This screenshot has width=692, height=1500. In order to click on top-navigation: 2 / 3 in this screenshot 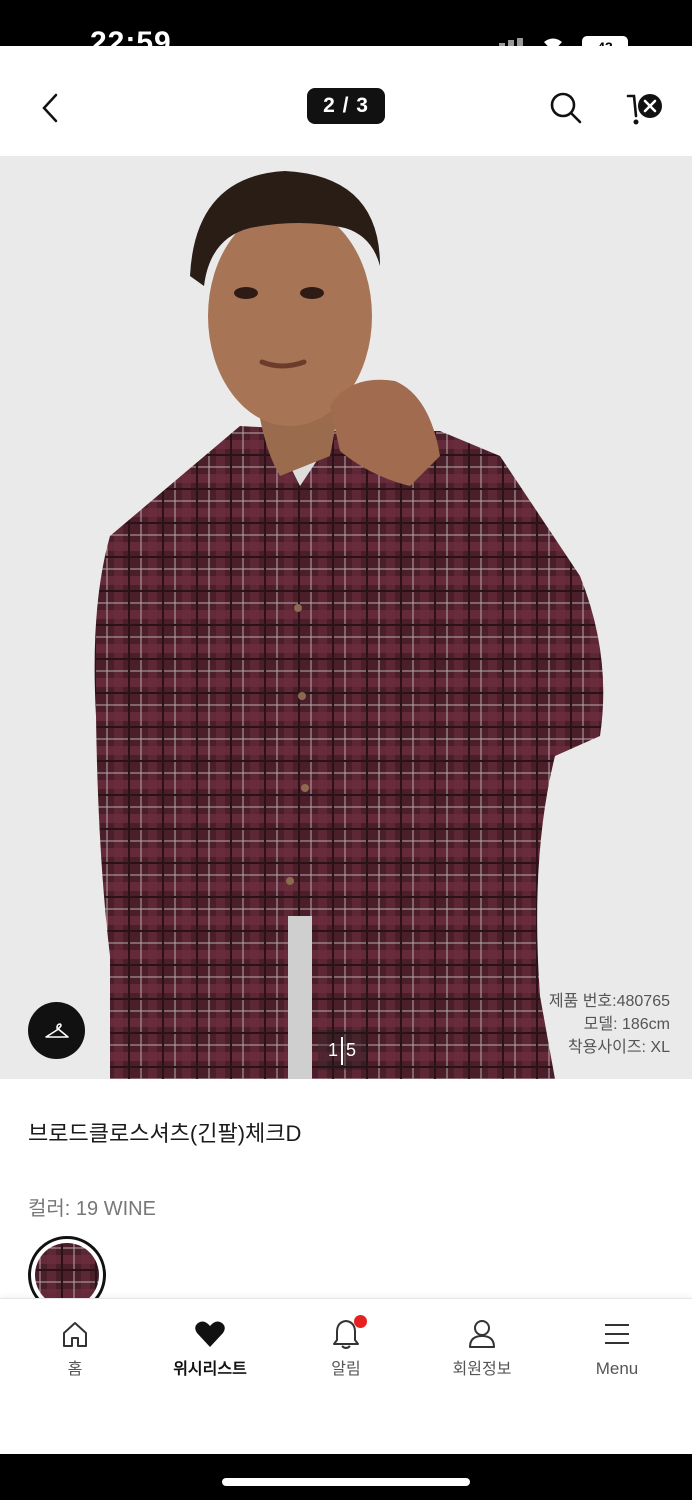, I will do `click(346, 101)`.